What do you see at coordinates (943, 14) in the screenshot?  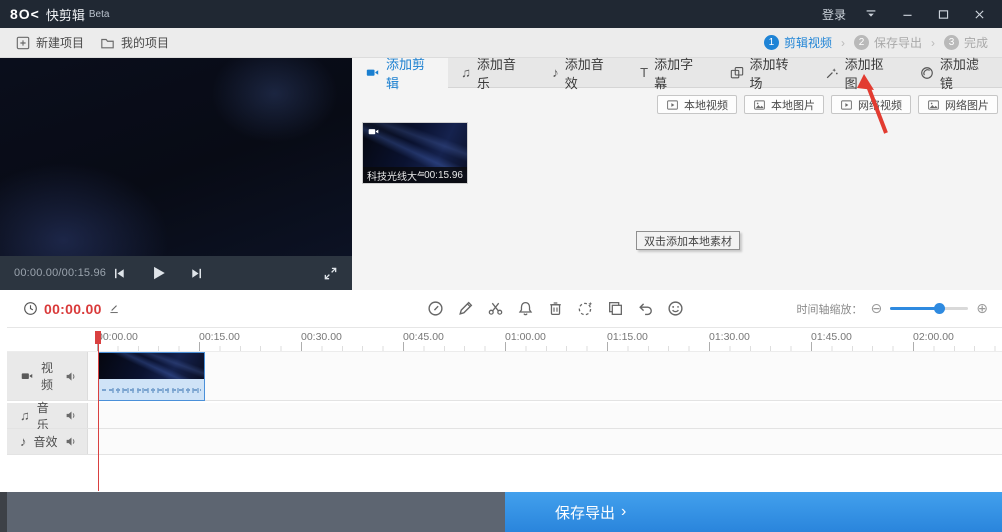 I see `maximize-icon` at bounding box center [943, 14].